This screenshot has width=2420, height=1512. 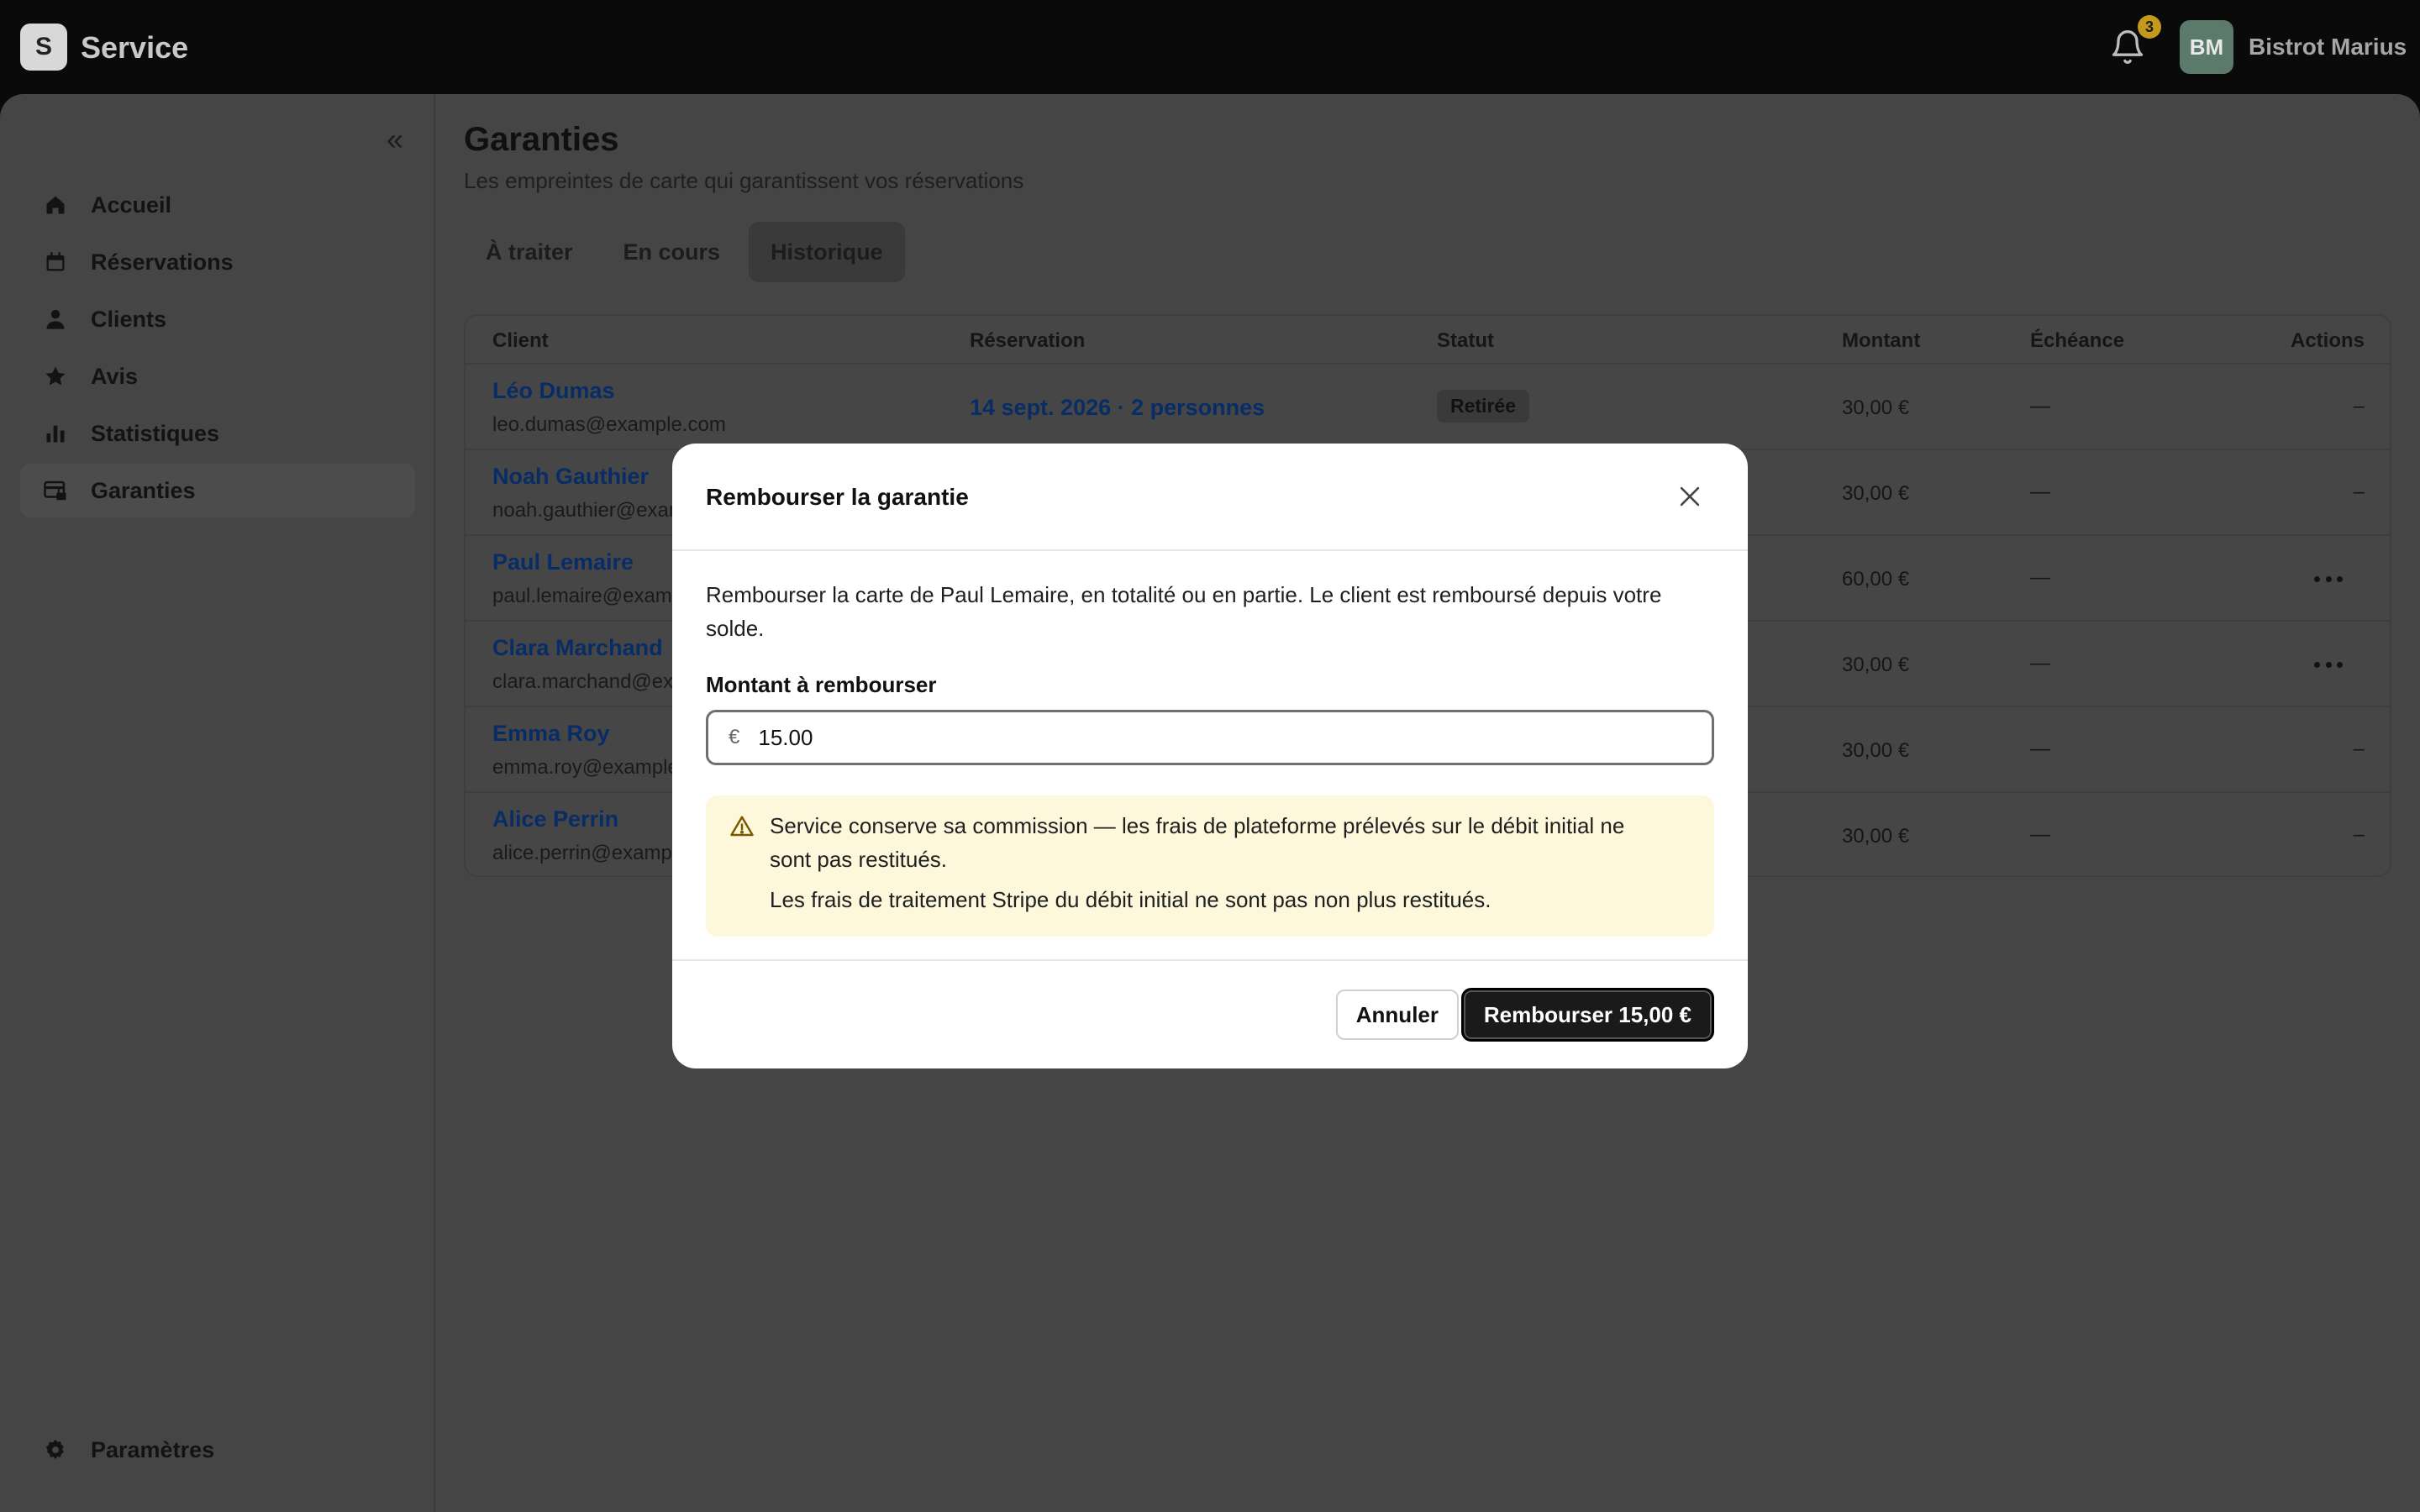 What do you see at coordinates (162, 262) in the screenshot?
I see `sidebar-item-label: Réservations` at bounding box center [162, 262].